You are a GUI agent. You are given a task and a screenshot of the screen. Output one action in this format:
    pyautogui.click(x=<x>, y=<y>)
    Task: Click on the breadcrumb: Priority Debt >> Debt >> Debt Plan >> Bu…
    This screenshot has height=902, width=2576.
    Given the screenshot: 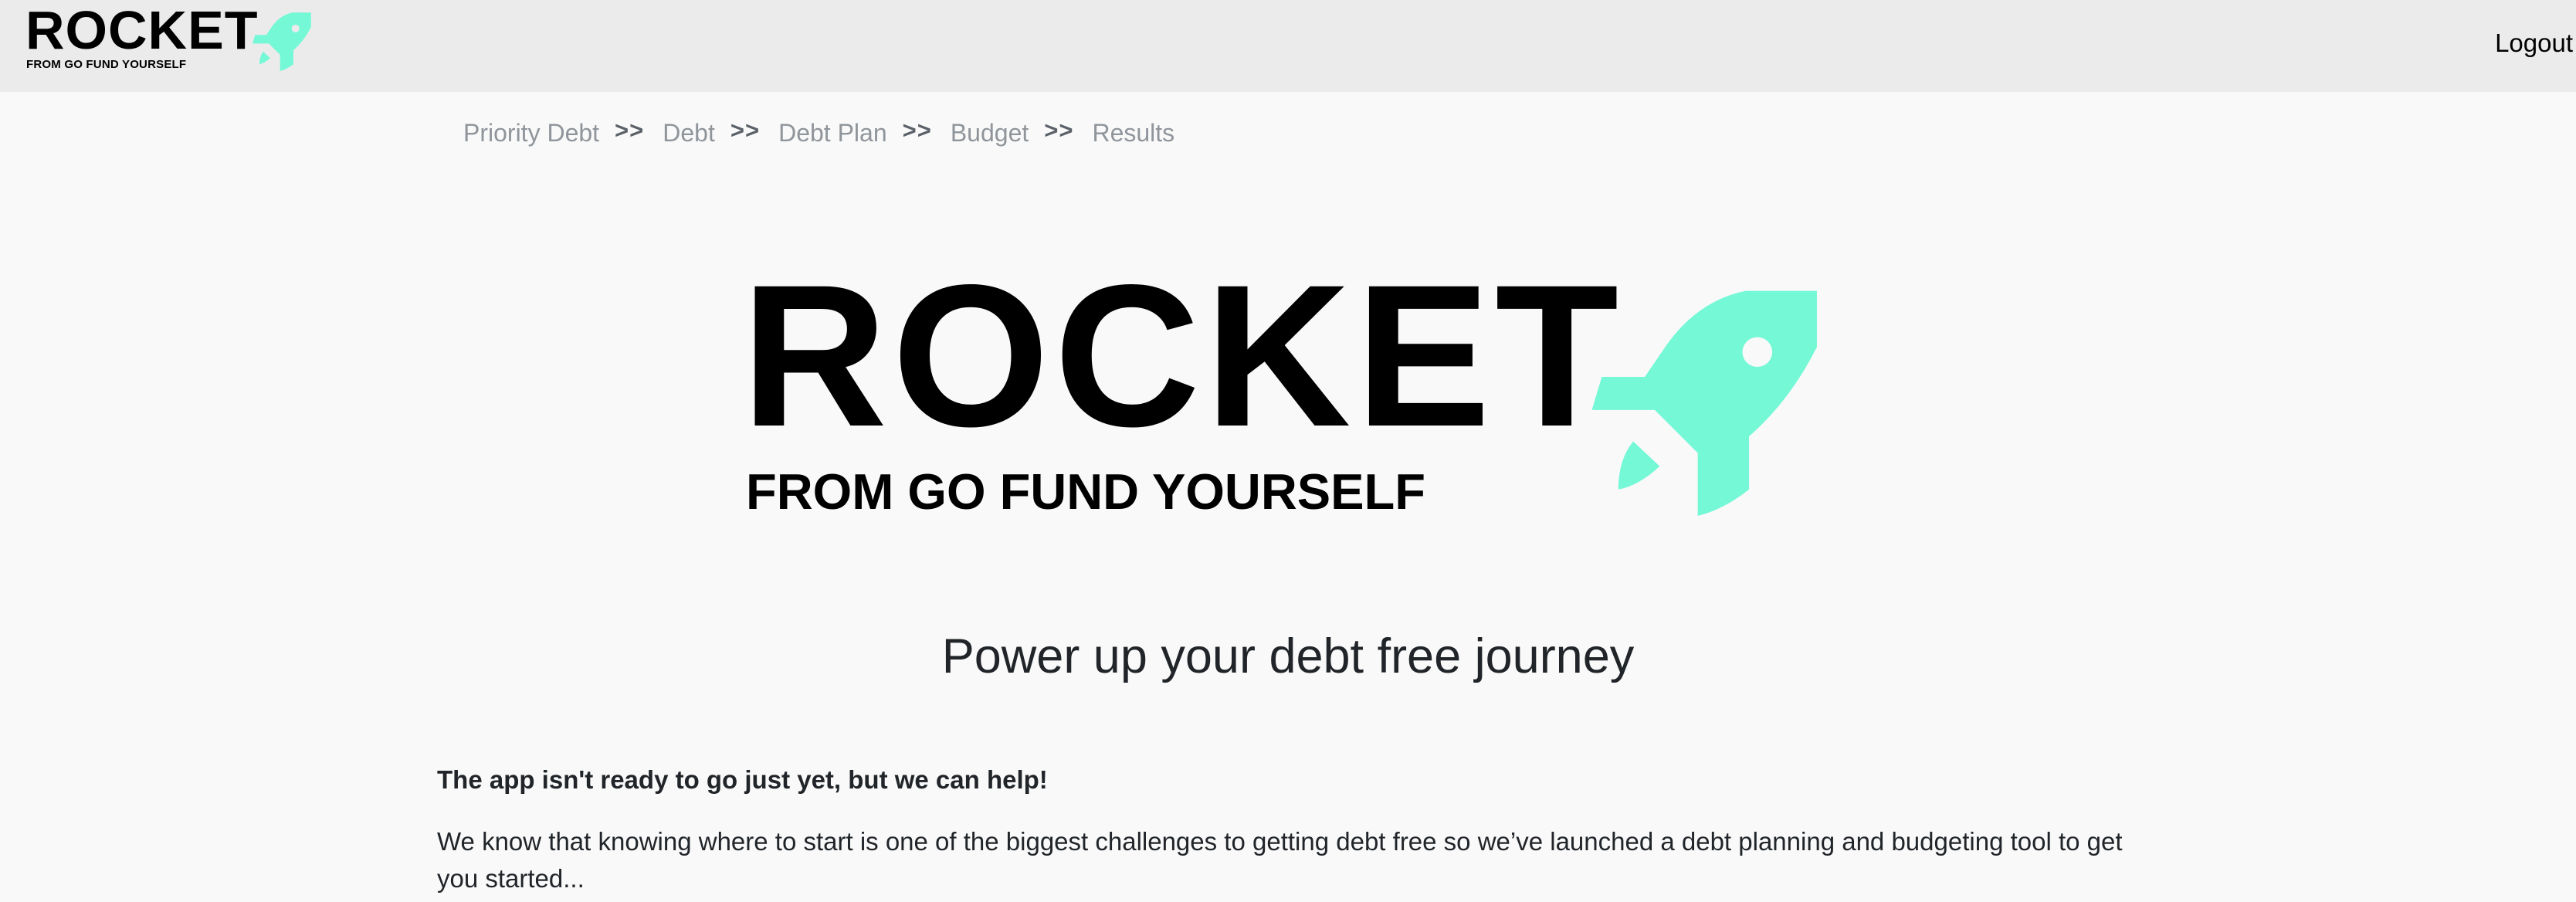 What is the action you would take?
    pyautogui.click(x=818, y=132)
    